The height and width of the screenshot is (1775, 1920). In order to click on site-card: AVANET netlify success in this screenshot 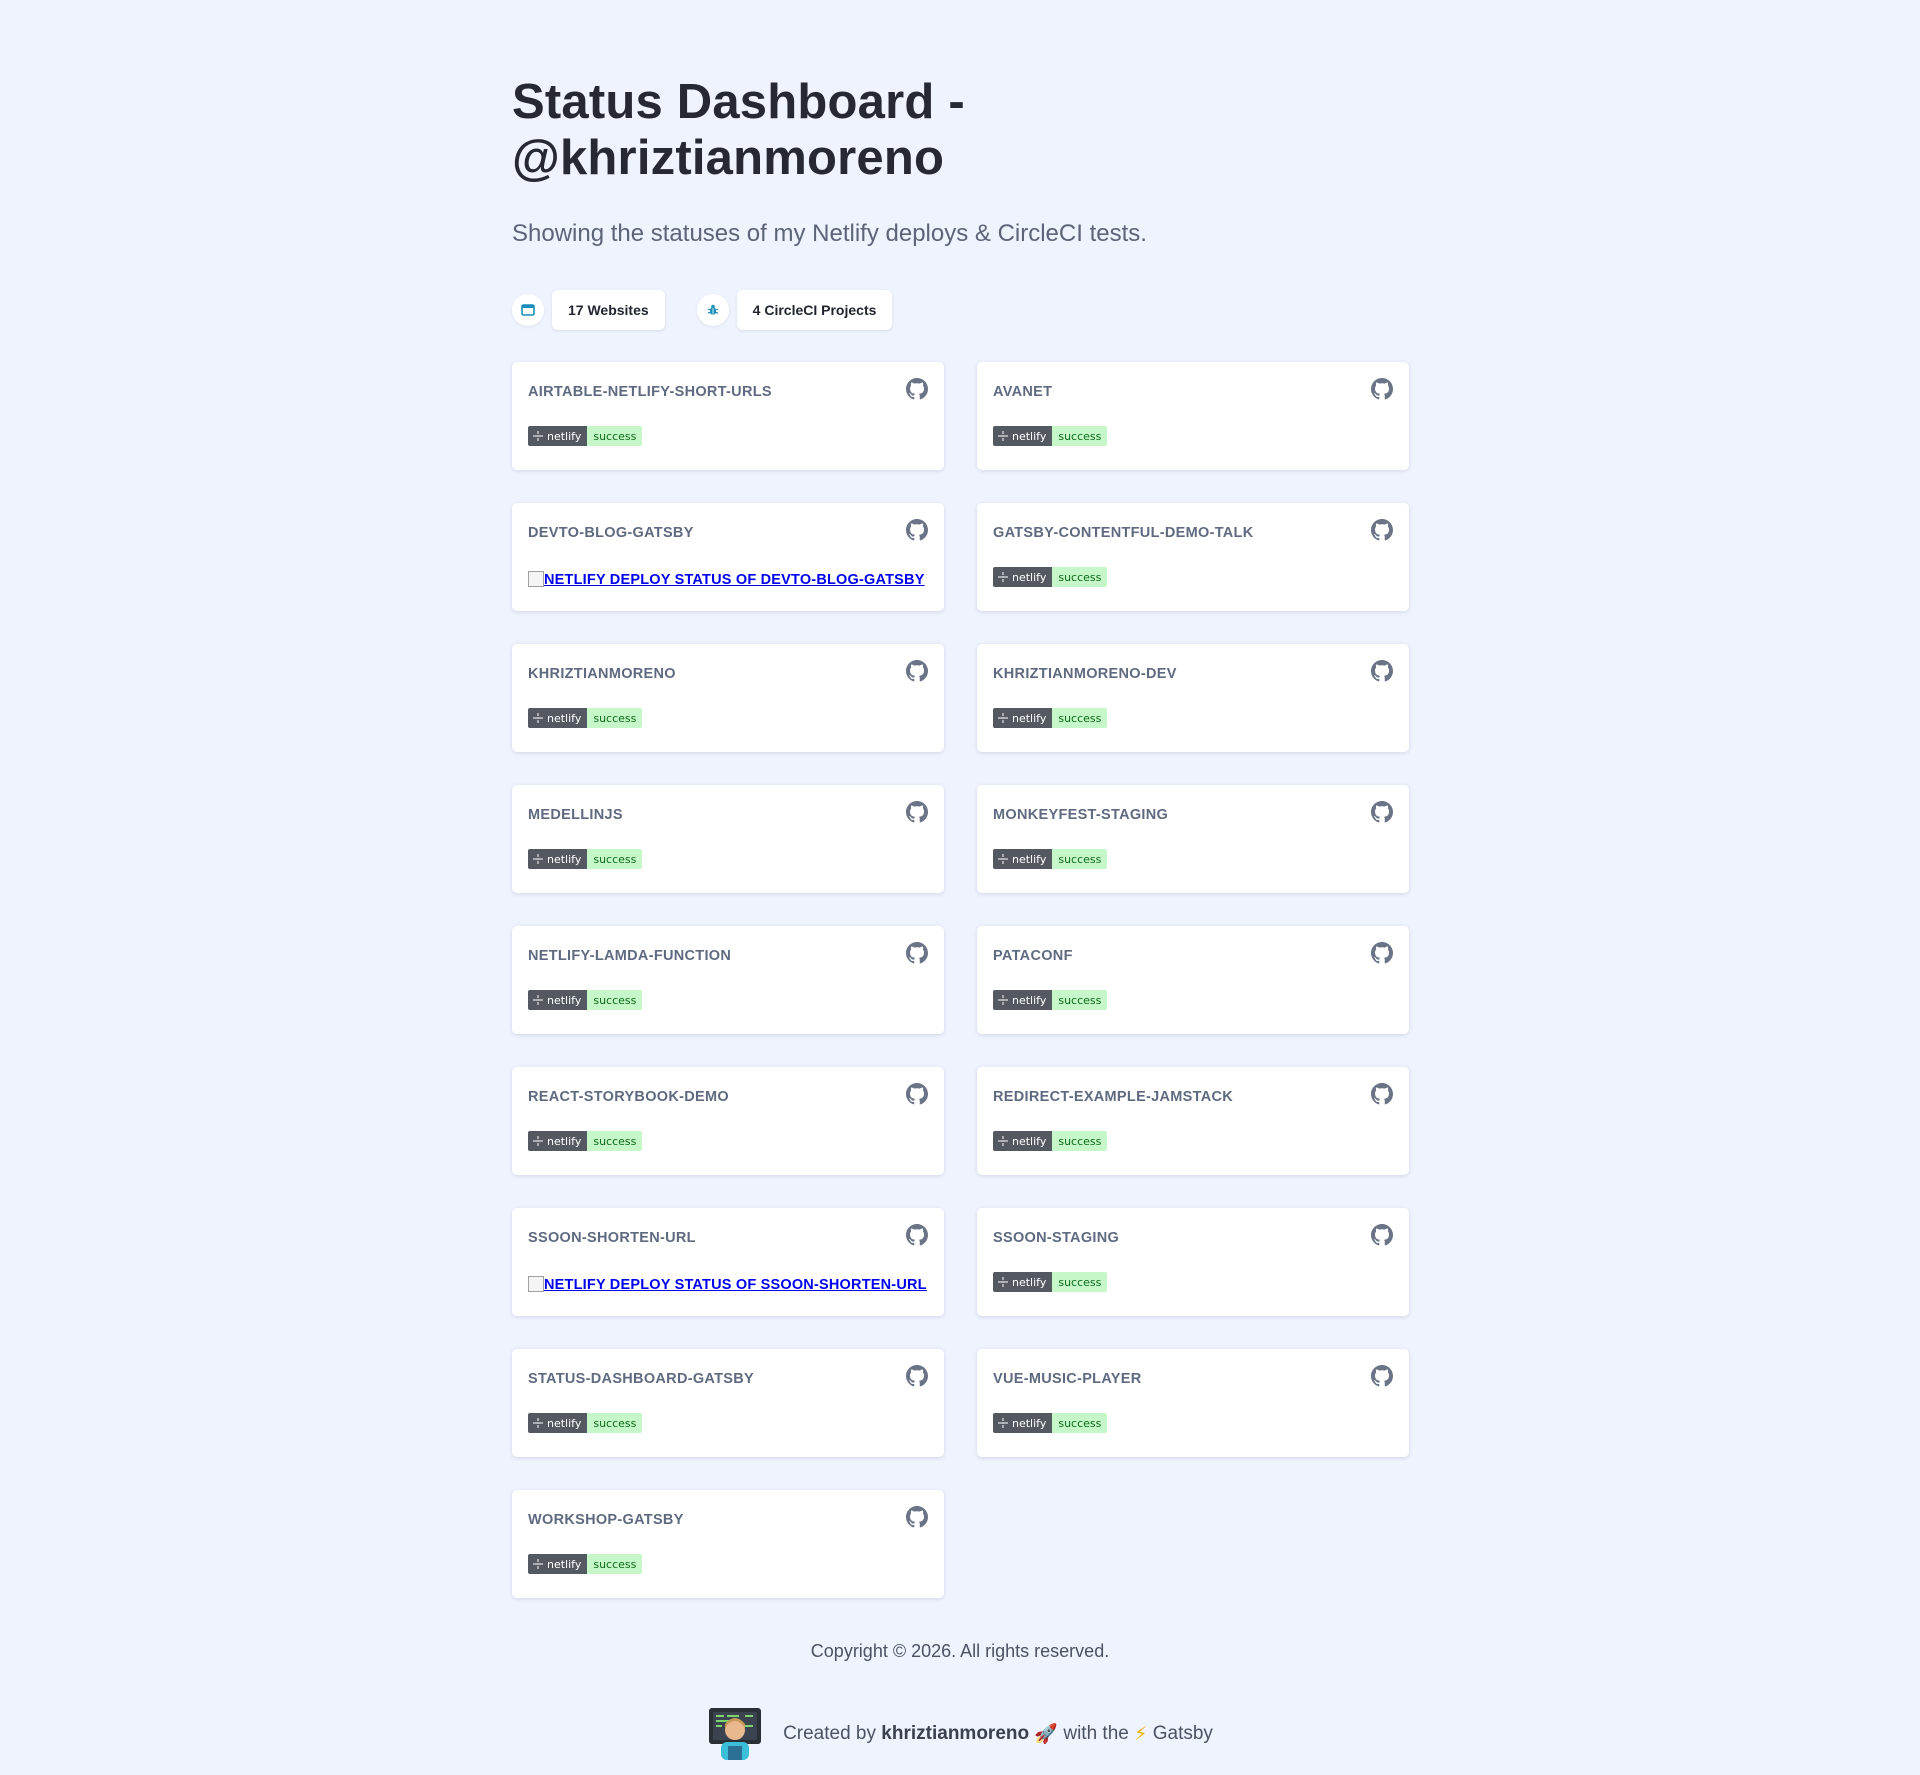, I will do `click(1193, 416)`.